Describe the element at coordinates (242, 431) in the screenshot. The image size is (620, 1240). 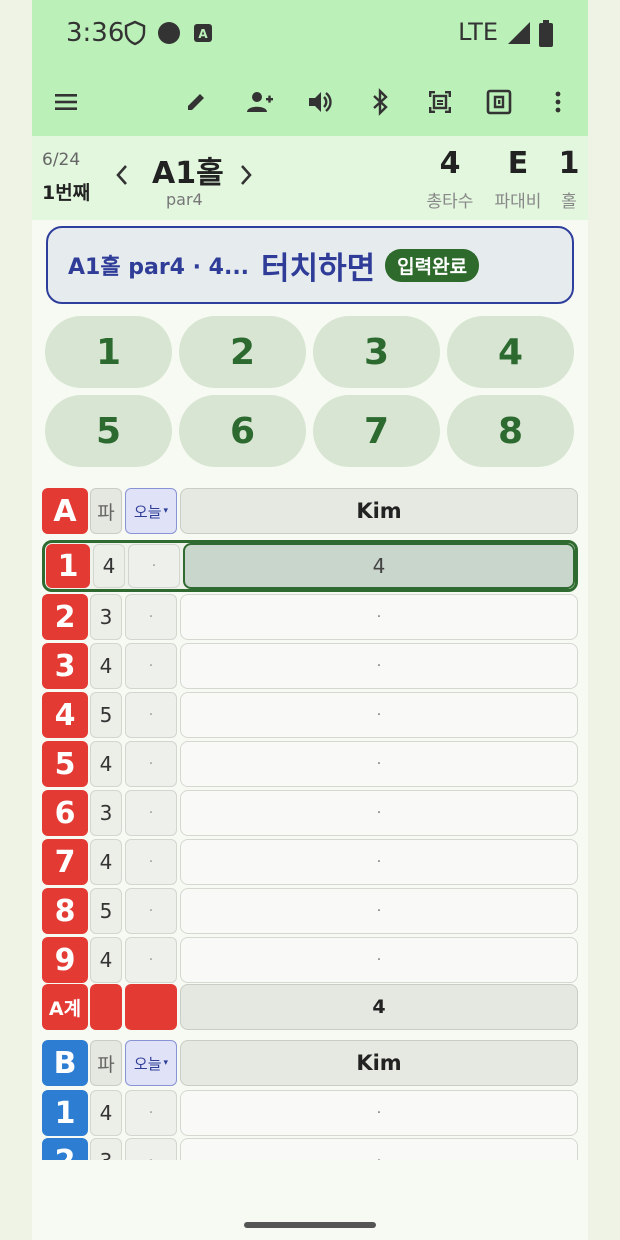
I see `key-6: 6` at that location.